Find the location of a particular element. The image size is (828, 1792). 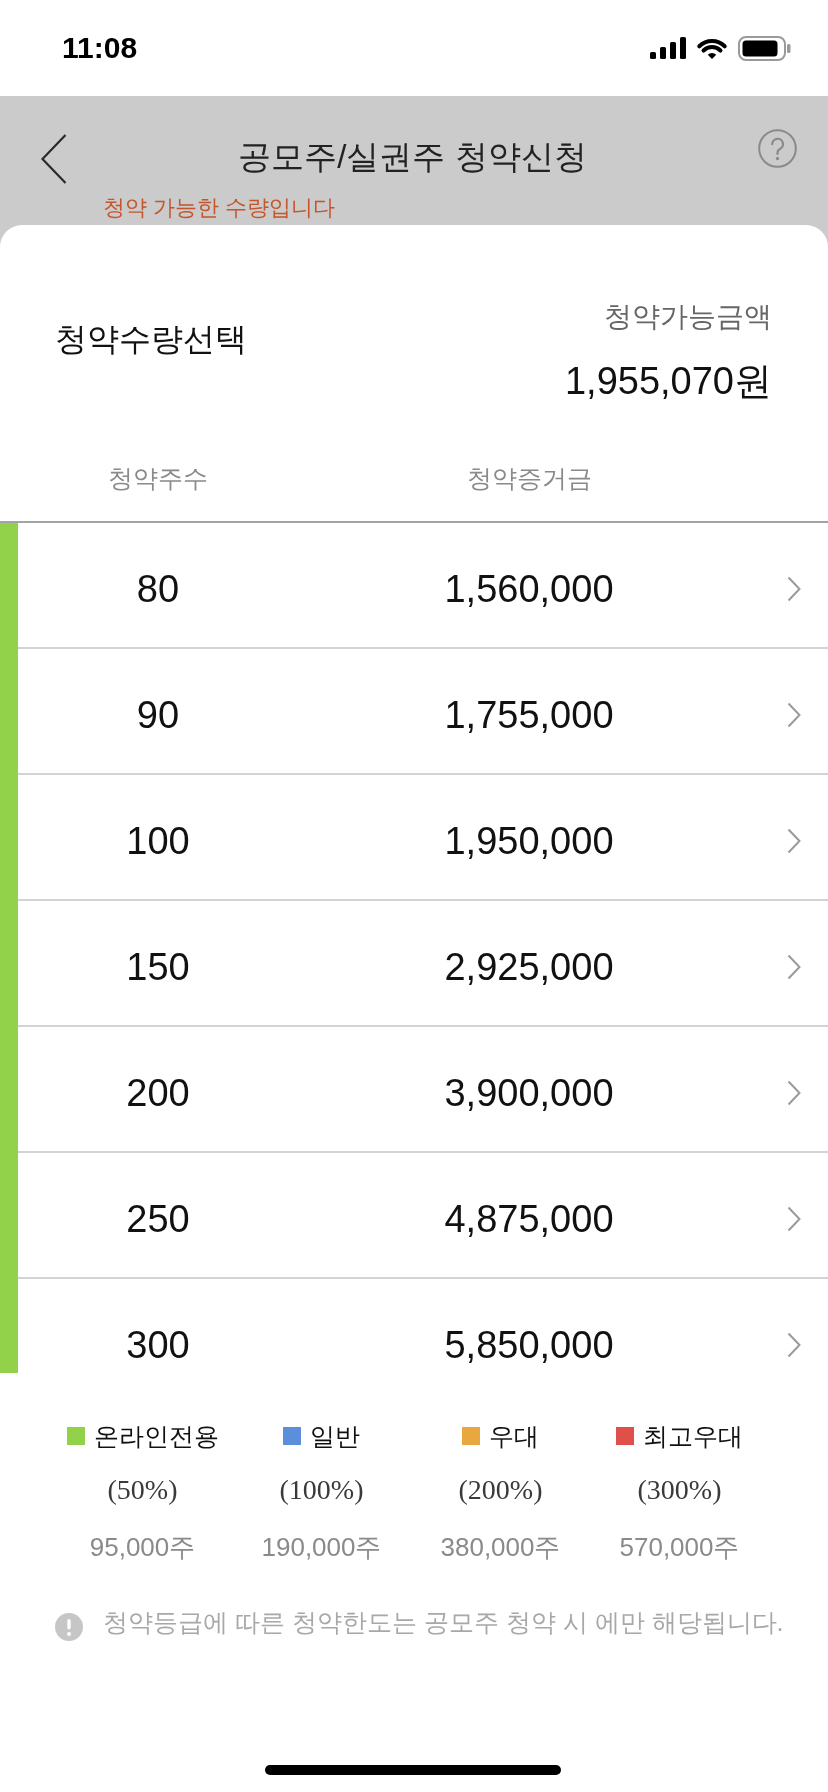

wifi-icon is located at coordinates (712, 48).